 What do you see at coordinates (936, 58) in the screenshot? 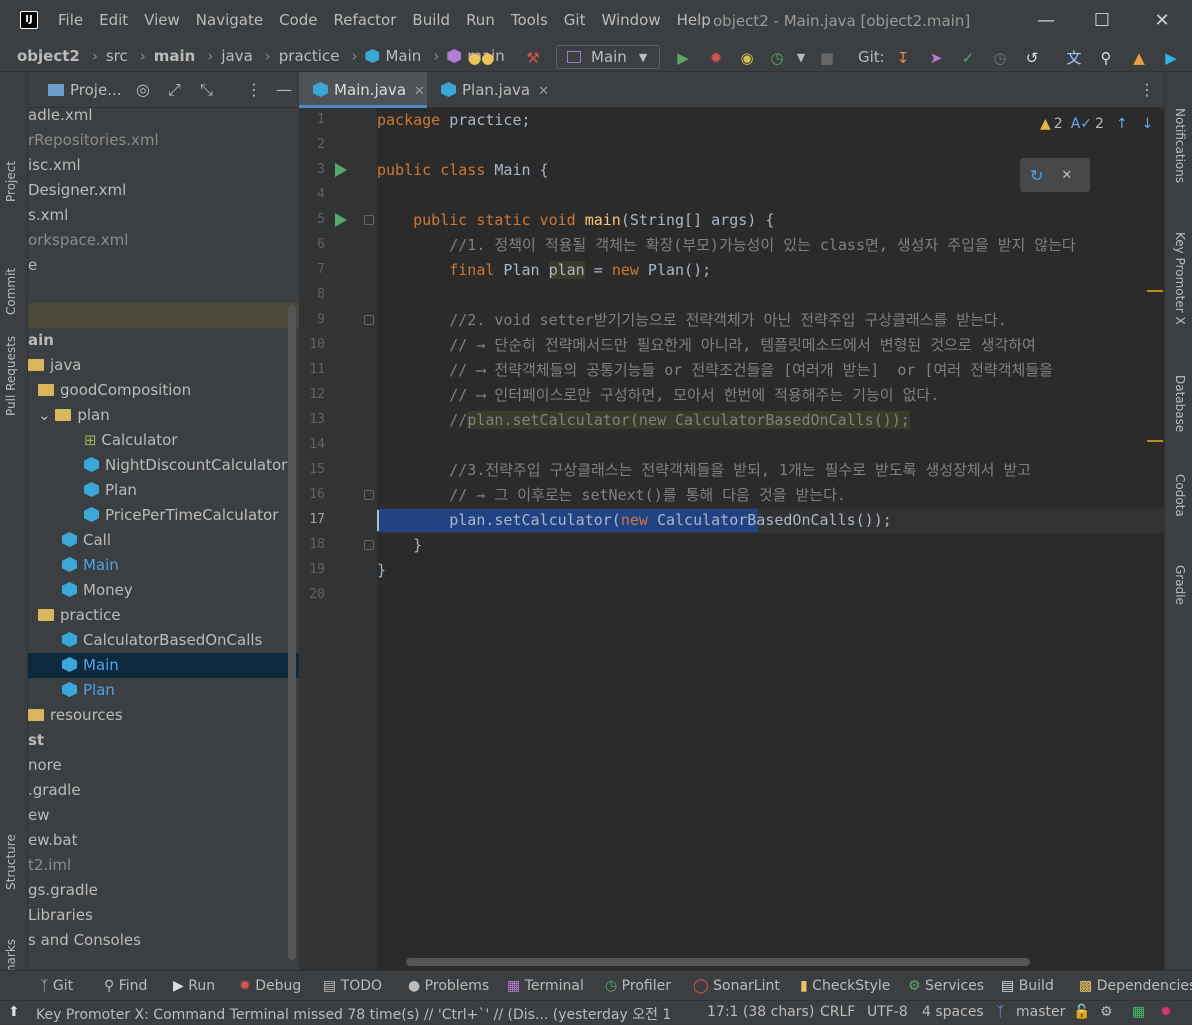
I see `git-push-icon: ➤` at bounding box center [936, 58].